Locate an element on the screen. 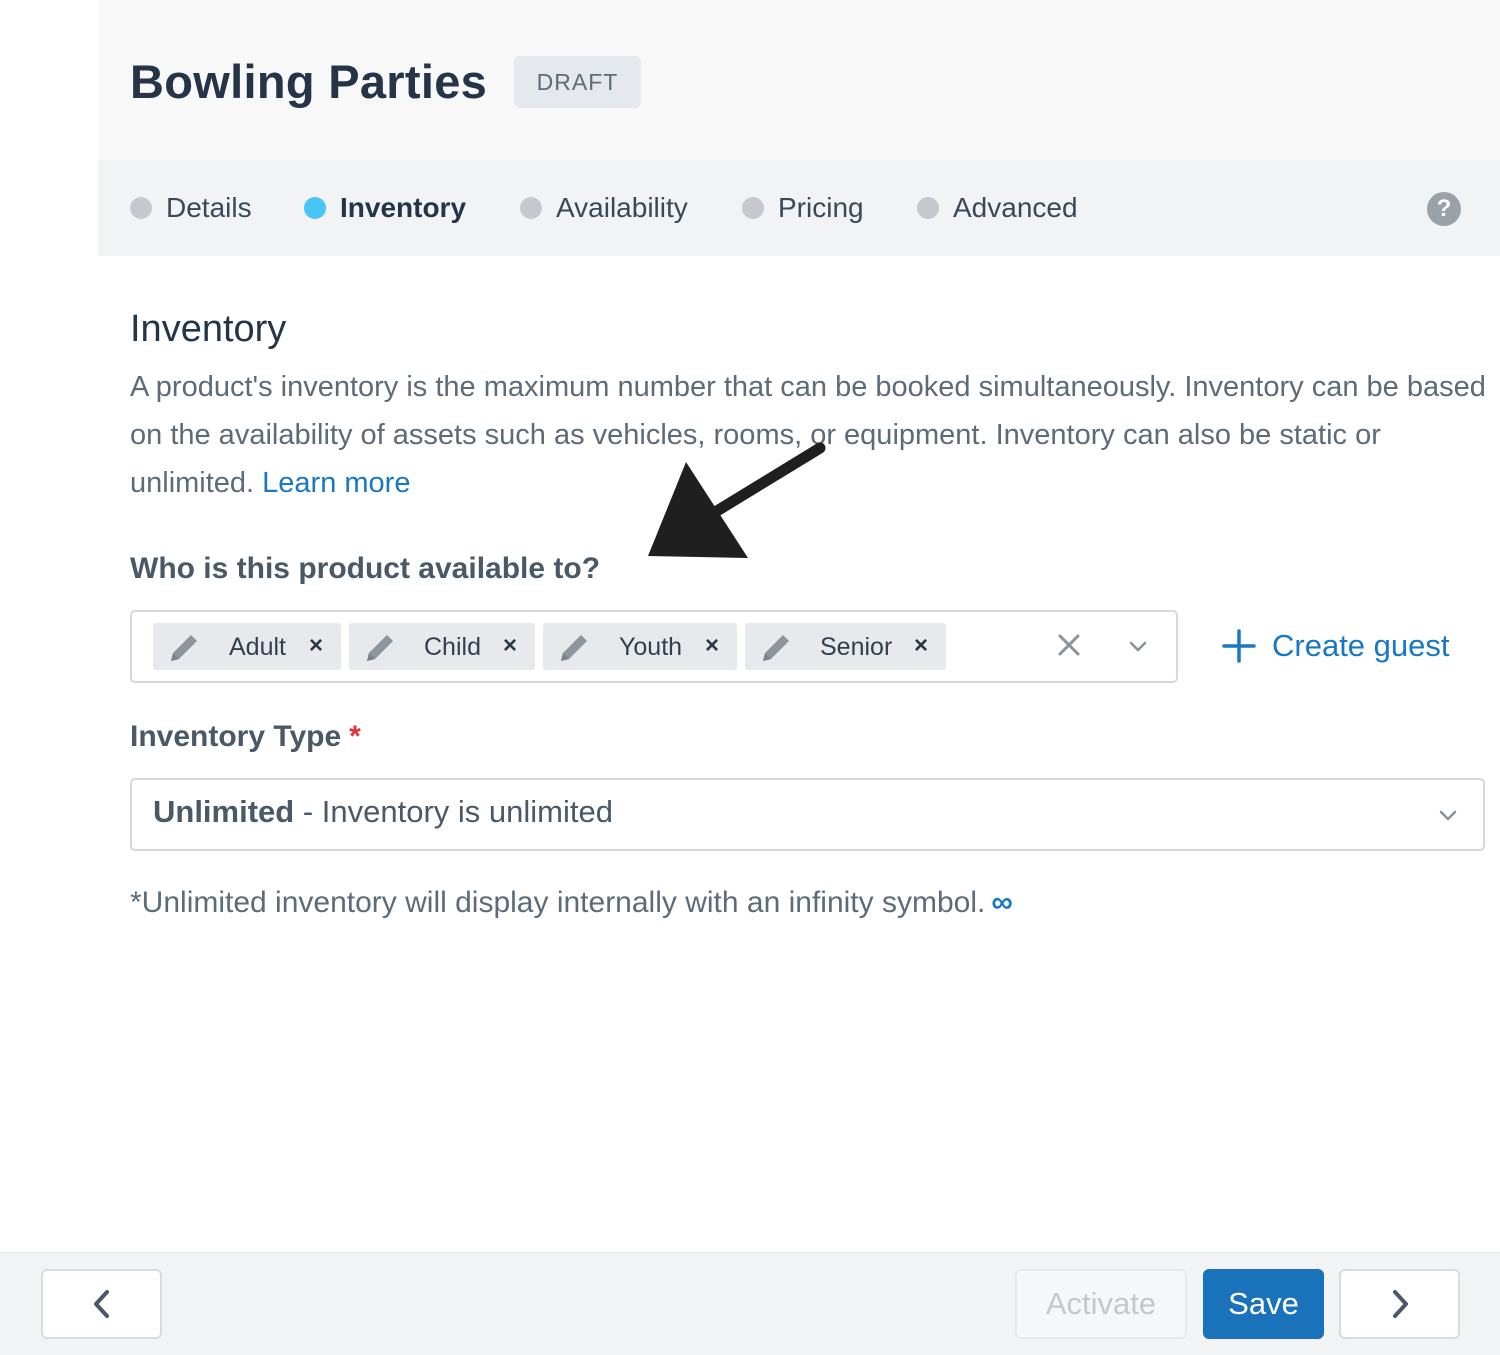 The height and width of the screenshot is (1355, 1500). inventory-type-label: Inventory Type * is located at coordinates (245, 737).